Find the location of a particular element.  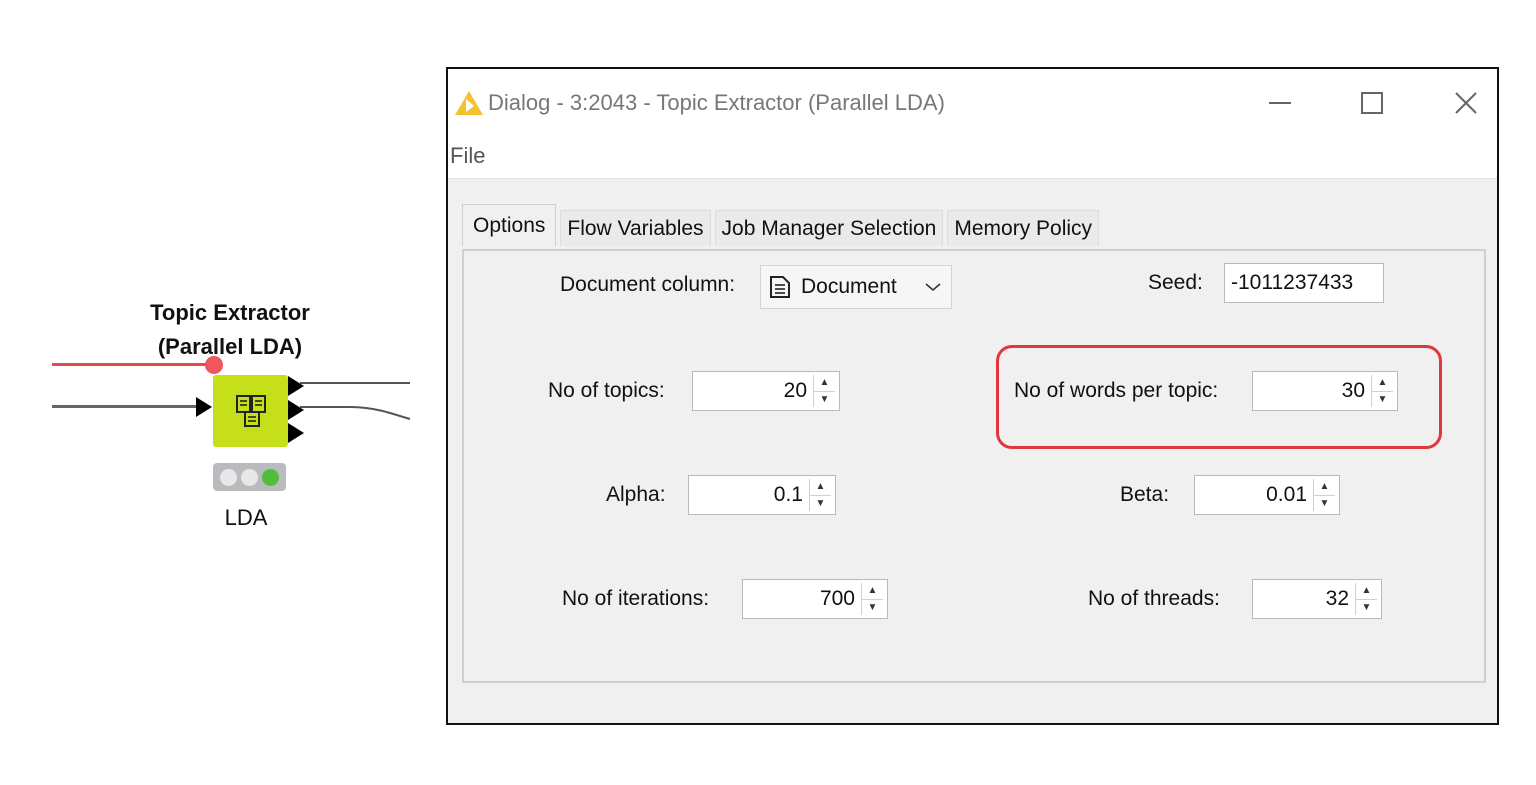

tab-flow-variables: Flow Variables is located at coordinates (635, 228).